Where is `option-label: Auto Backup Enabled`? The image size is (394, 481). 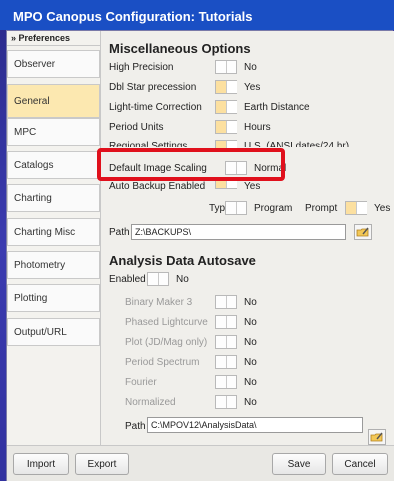 option-label: Auto Backup Enabled is located at coordinates (157, 186).